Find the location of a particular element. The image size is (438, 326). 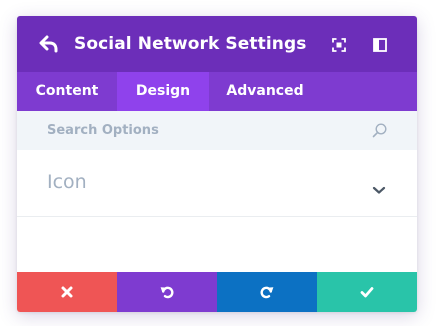

search-input is located at coordinates (197, 130).